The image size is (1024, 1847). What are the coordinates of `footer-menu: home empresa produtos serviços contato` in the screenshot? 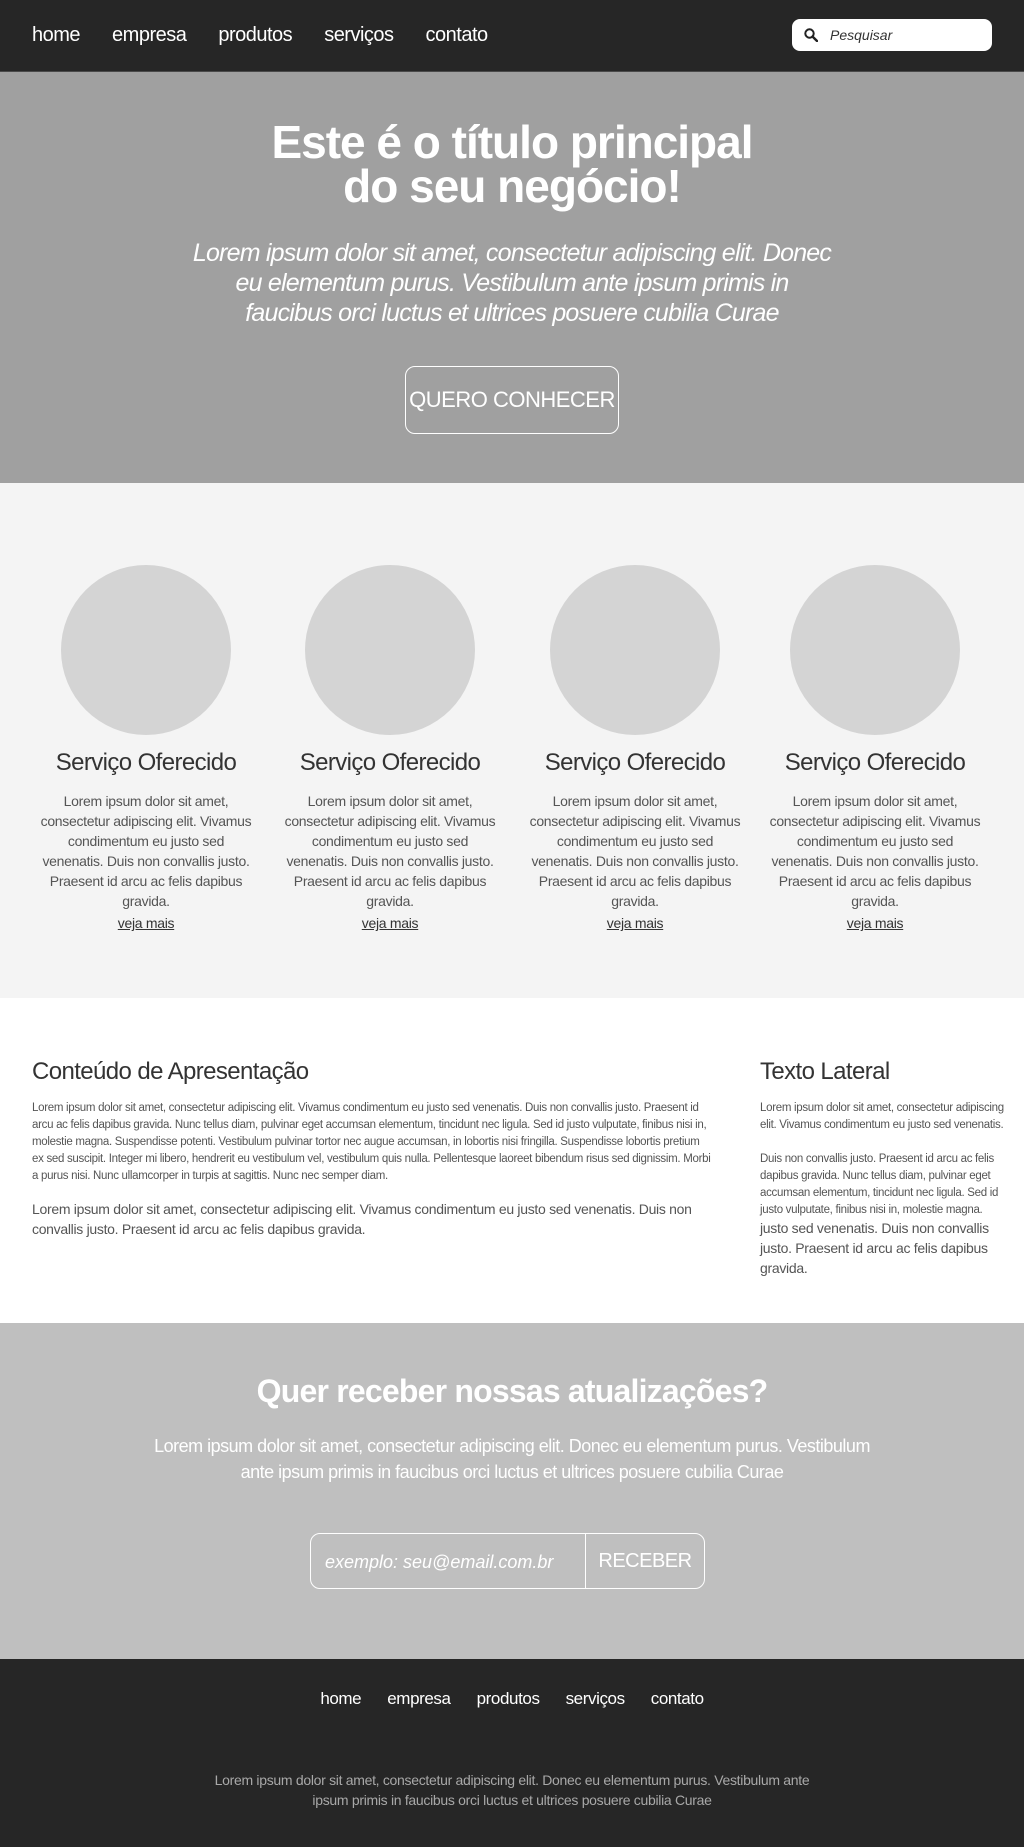 It's located at (512, 1699).